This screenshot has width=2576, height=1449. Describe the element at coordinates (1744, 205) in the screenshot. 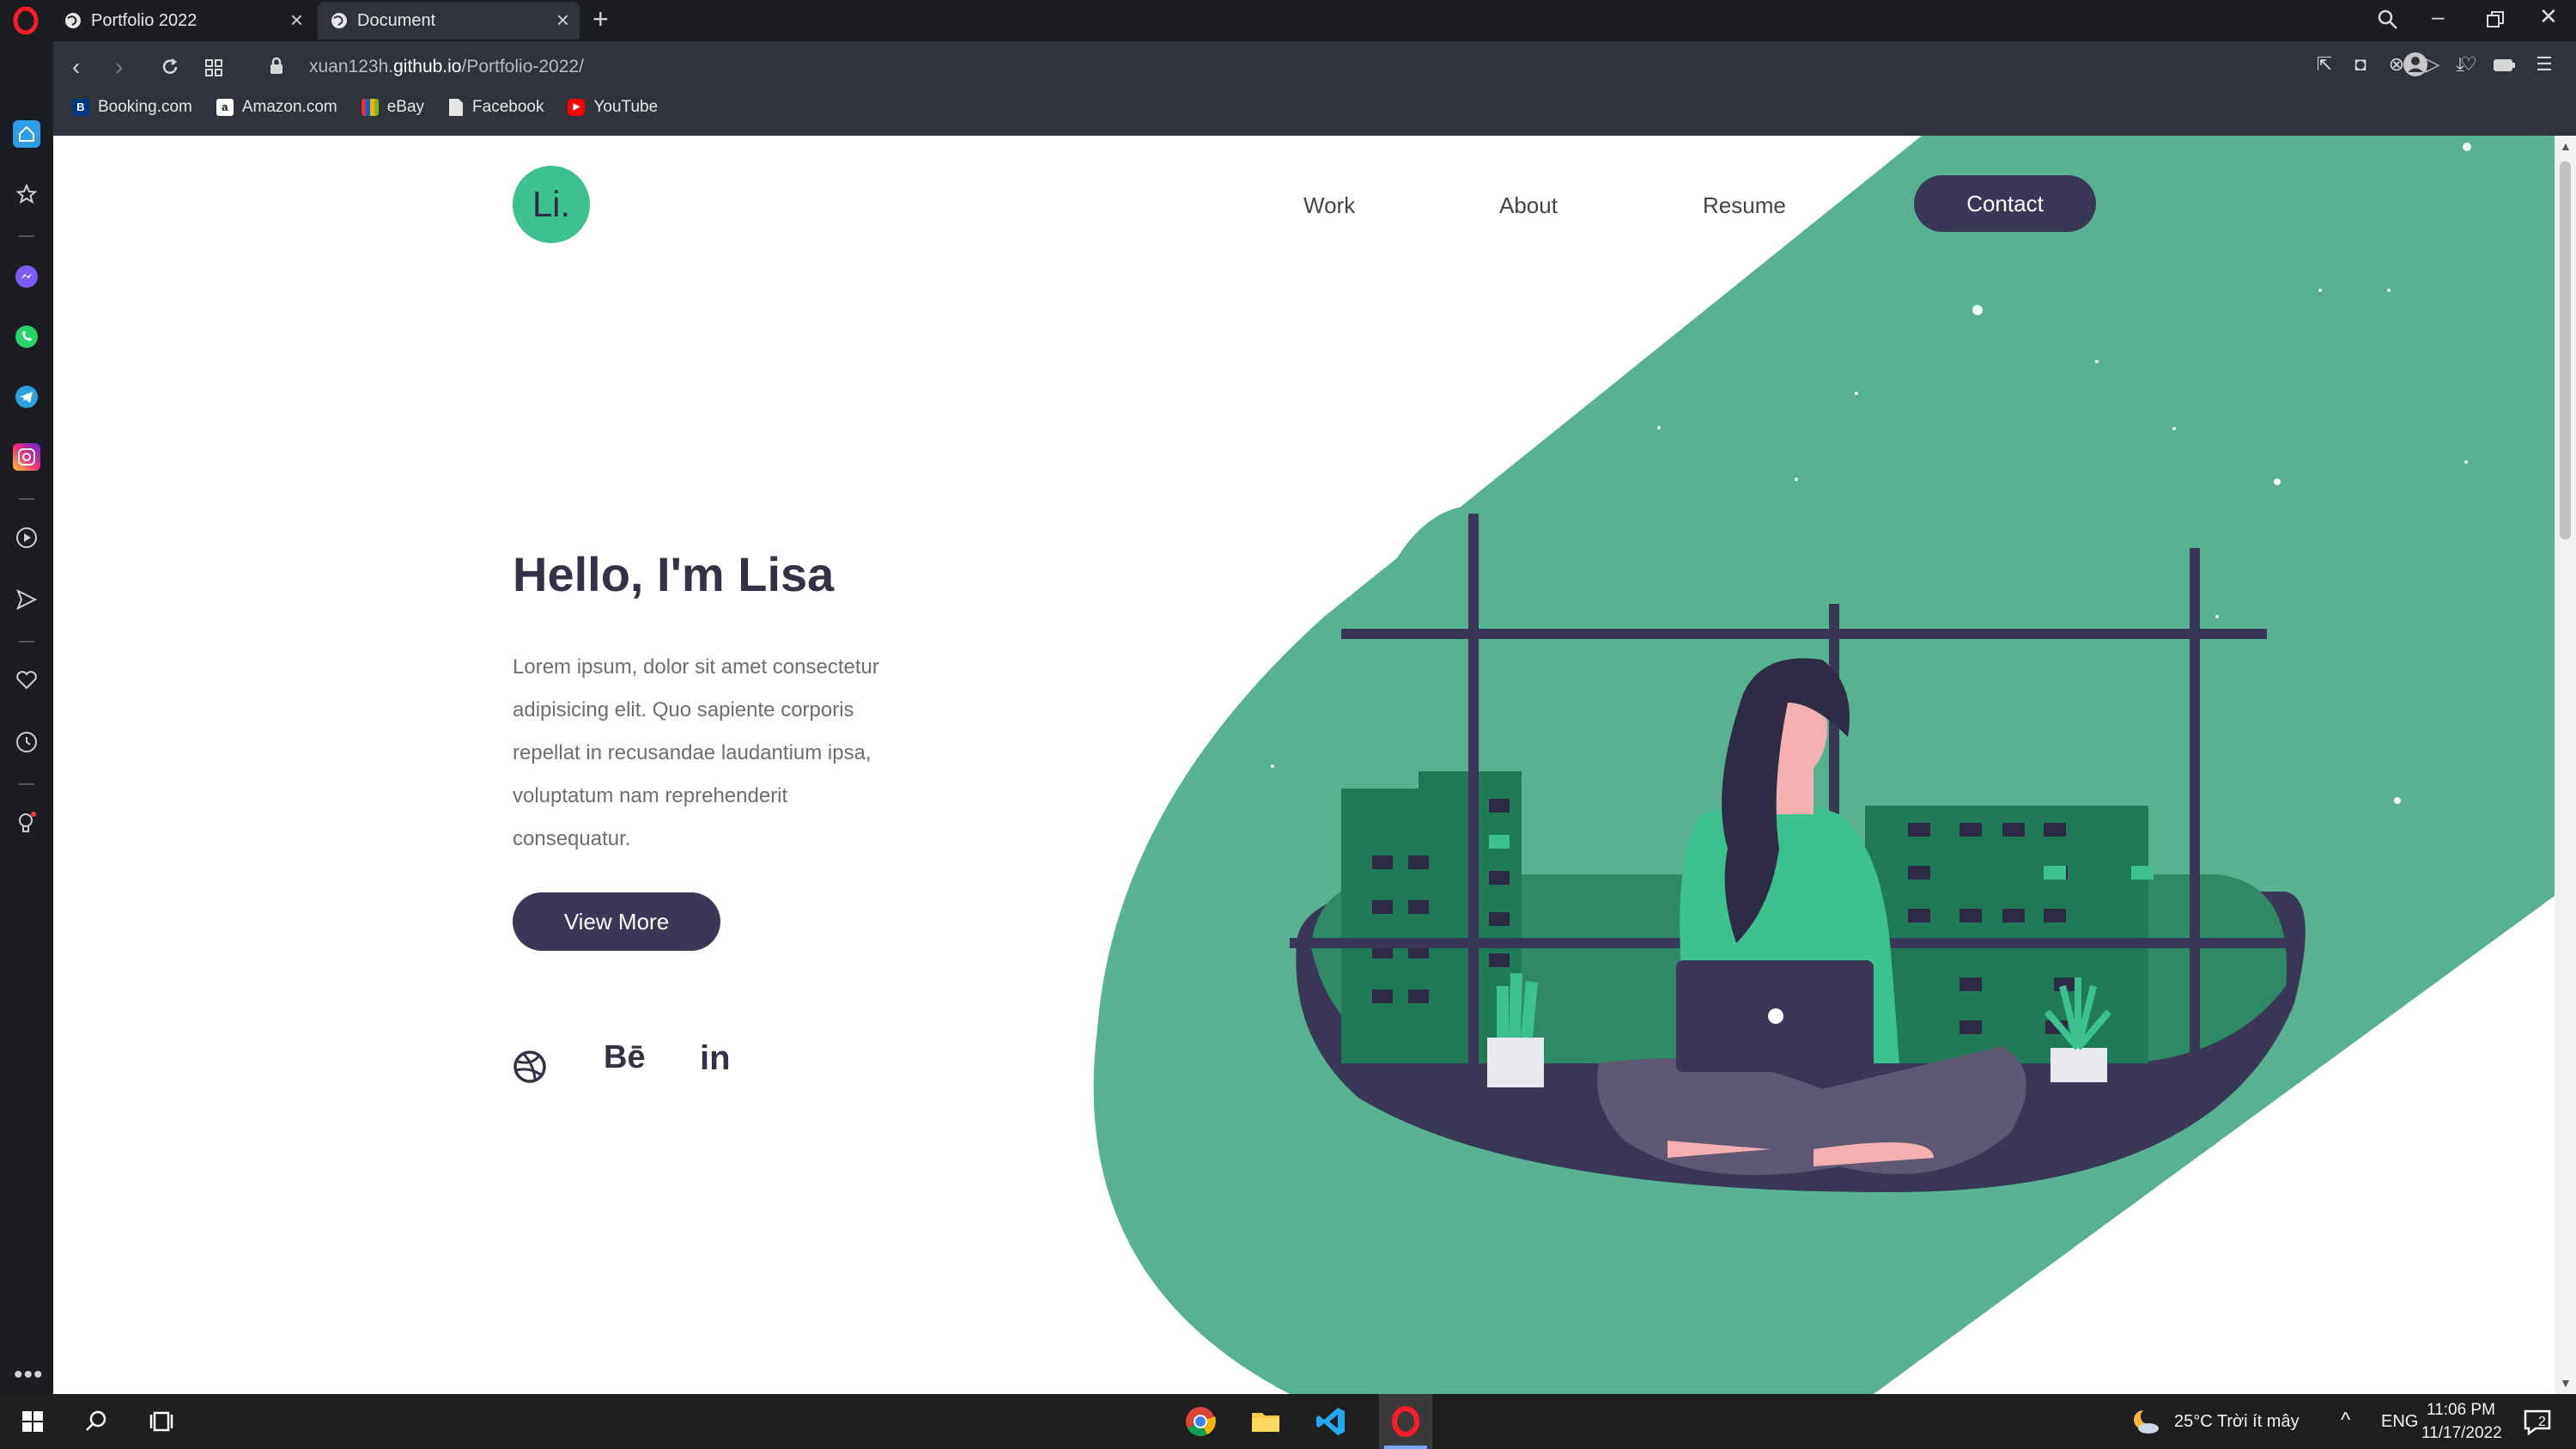

I see `nav-resume: Resume` at that location.